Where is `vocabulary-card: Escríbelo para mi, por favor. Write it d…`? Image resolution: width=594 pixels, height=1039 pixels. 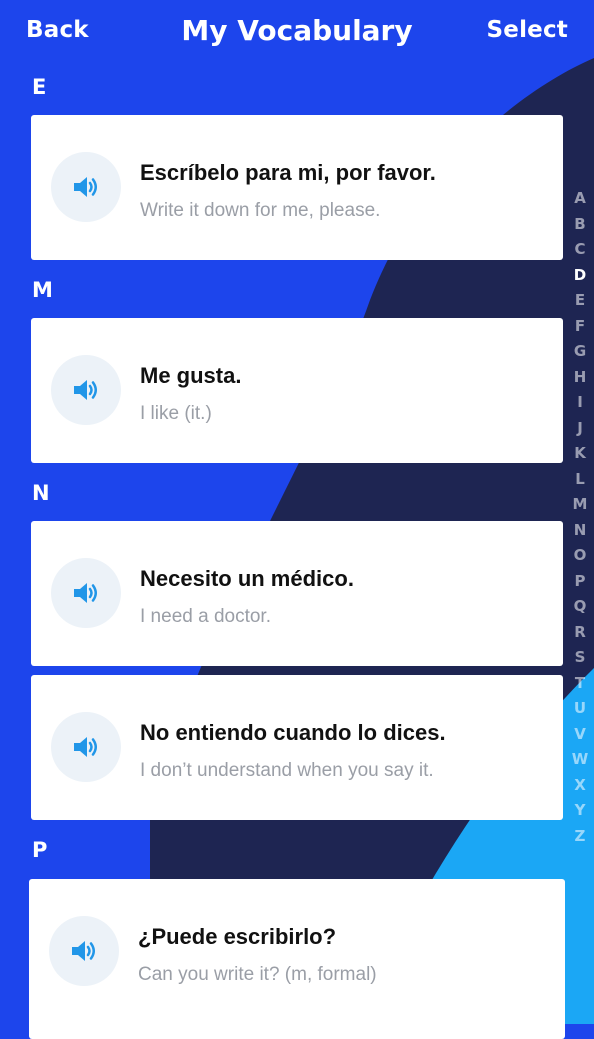
vocabulary-card: Escríbelo para mi, por favor. Write it d… is located at coordinates (297, 187).